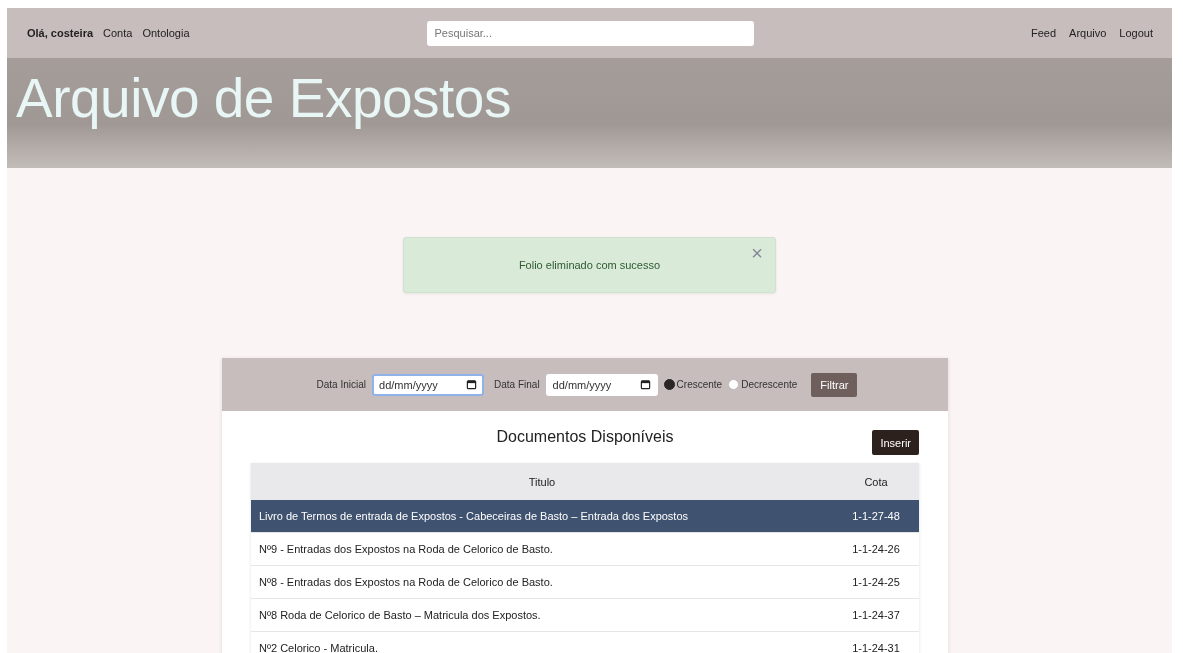 The height and width of the screenshot is (653, 1183). Describe the element at coordinates (542, 642) in the screenshot. I see `table-cell: Nº2 Celorico - Matricula.` at that location.